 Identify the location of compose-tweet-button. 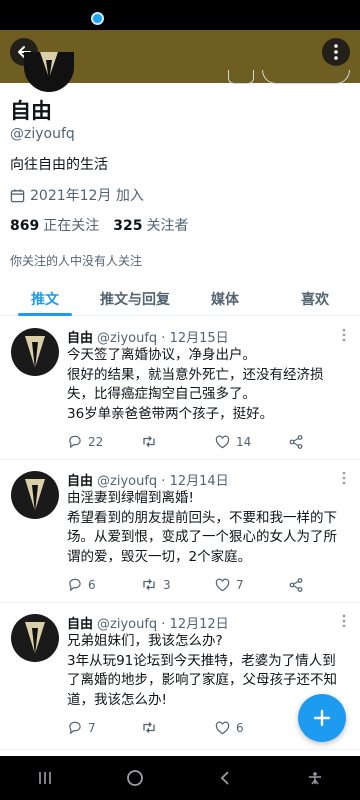
(322, 718).